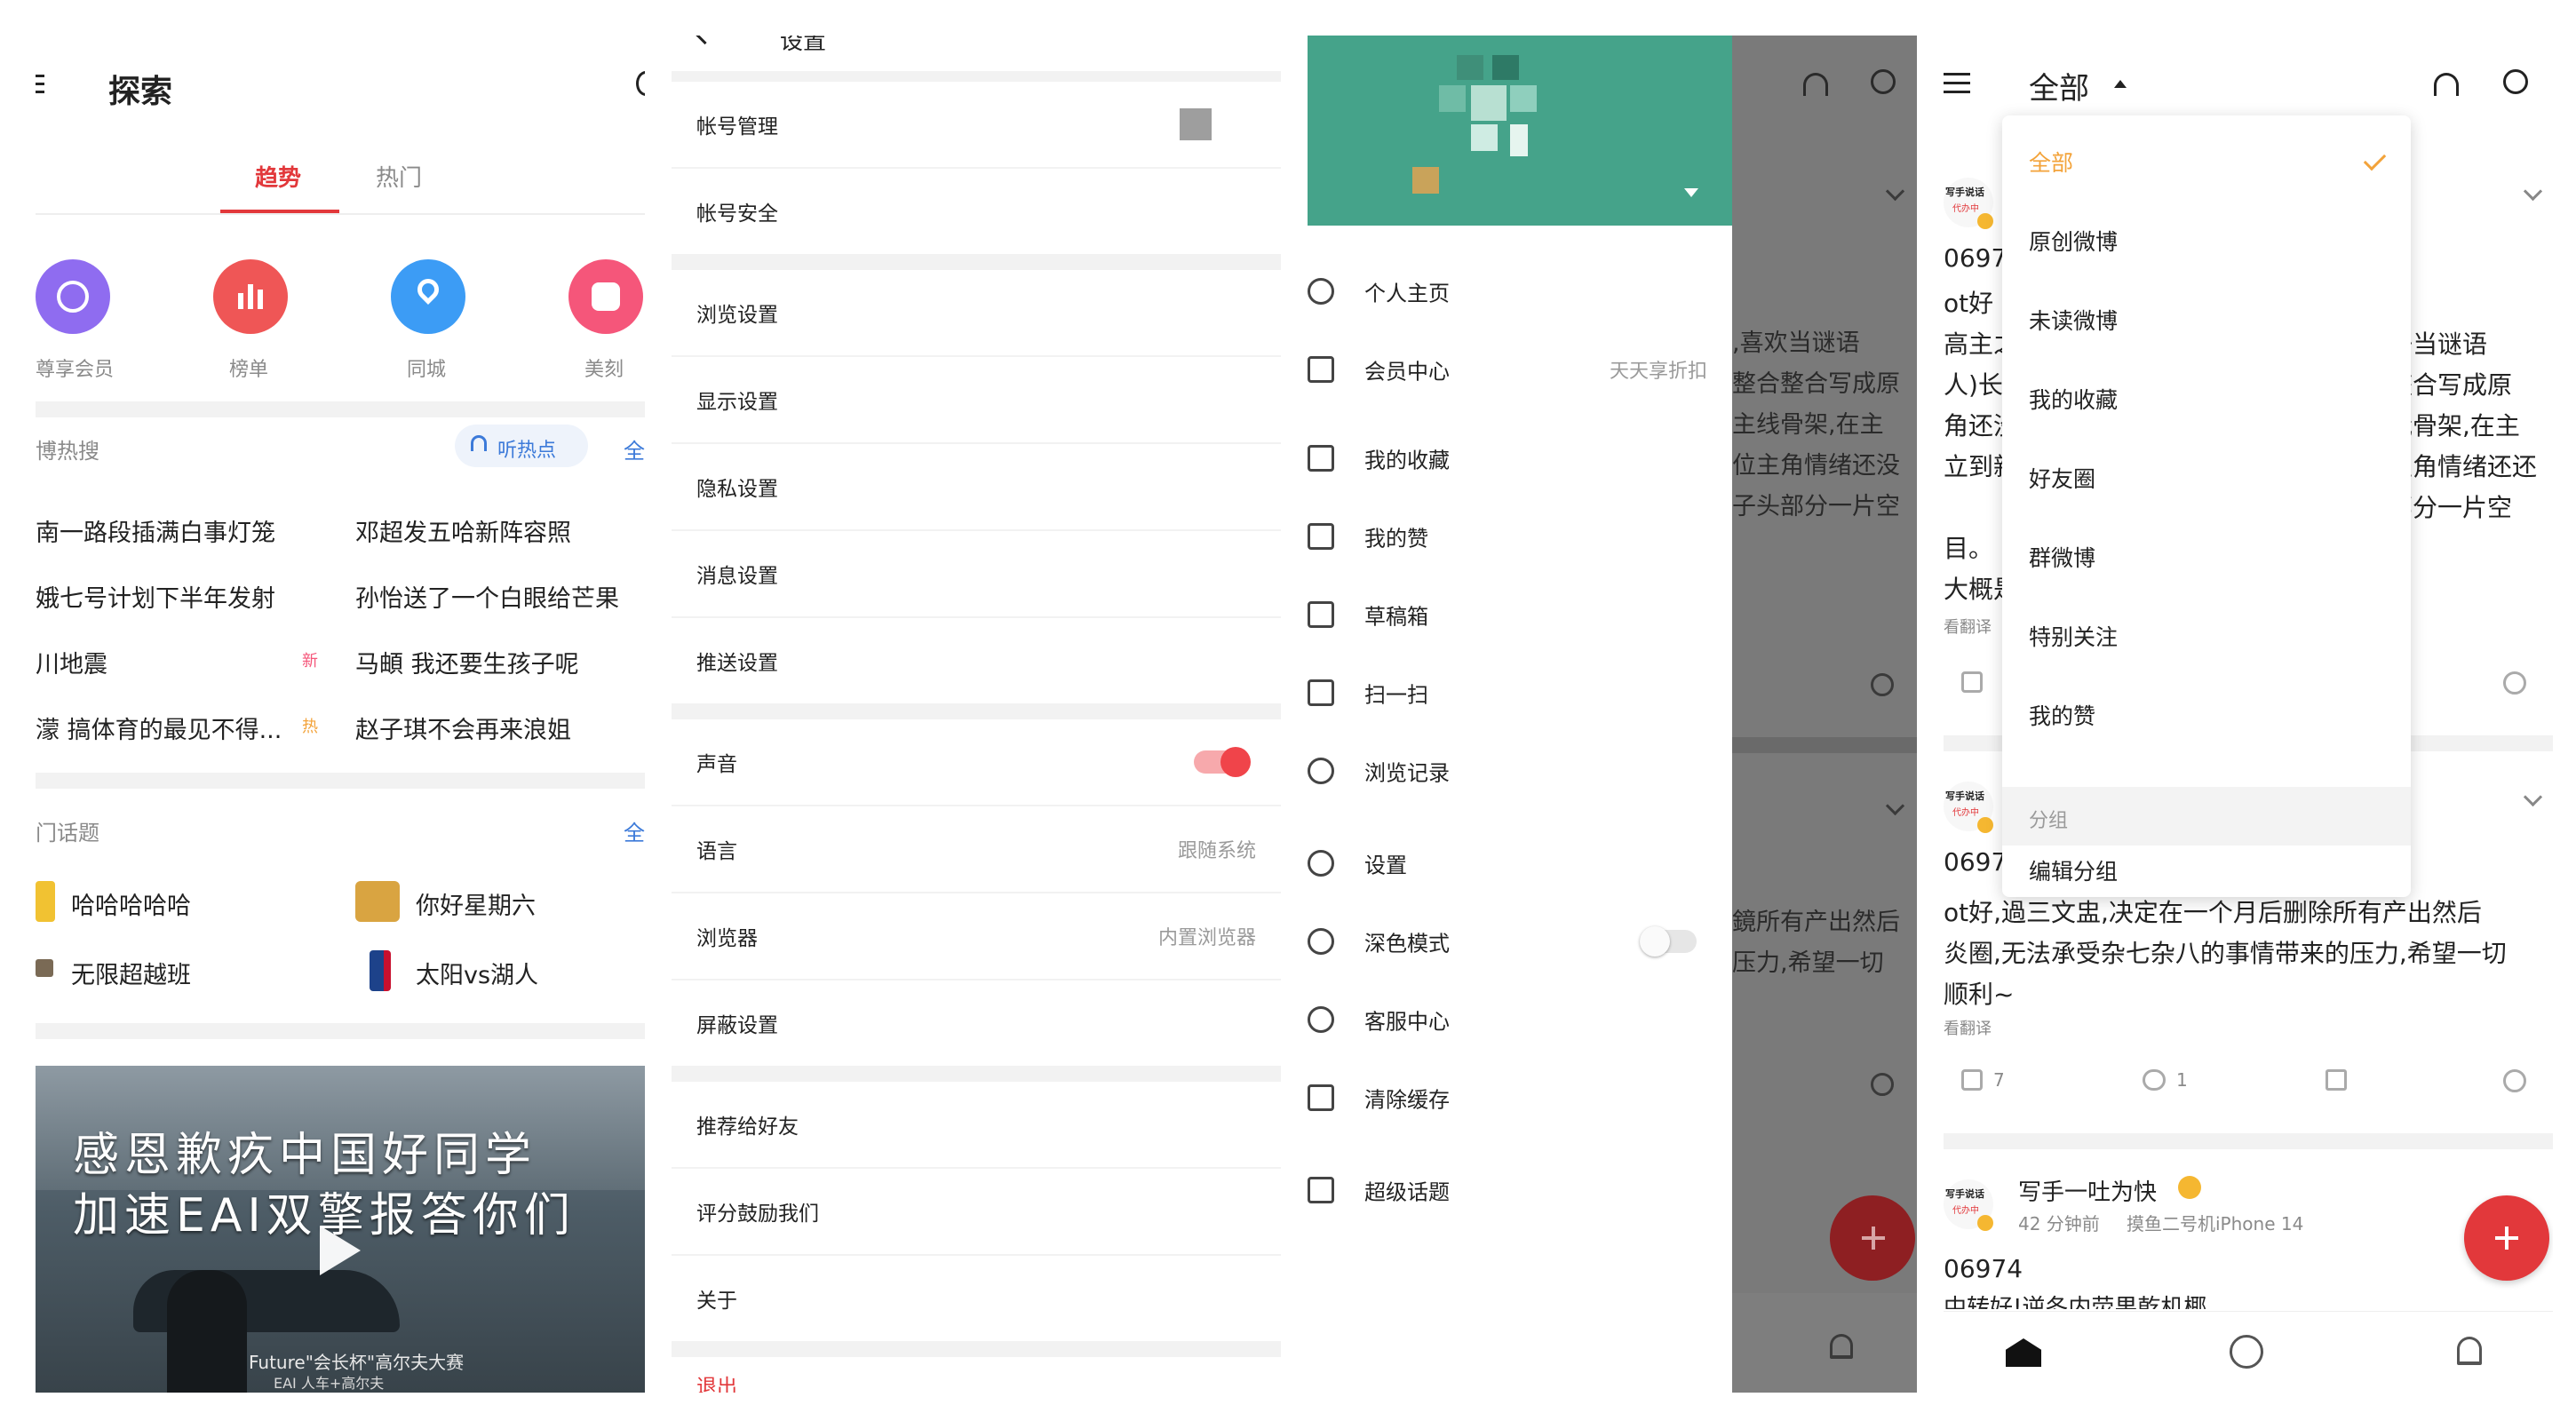  Describe the element at coordinates (250, 296) in the screenshot. I see `ranking-icon` at that location.